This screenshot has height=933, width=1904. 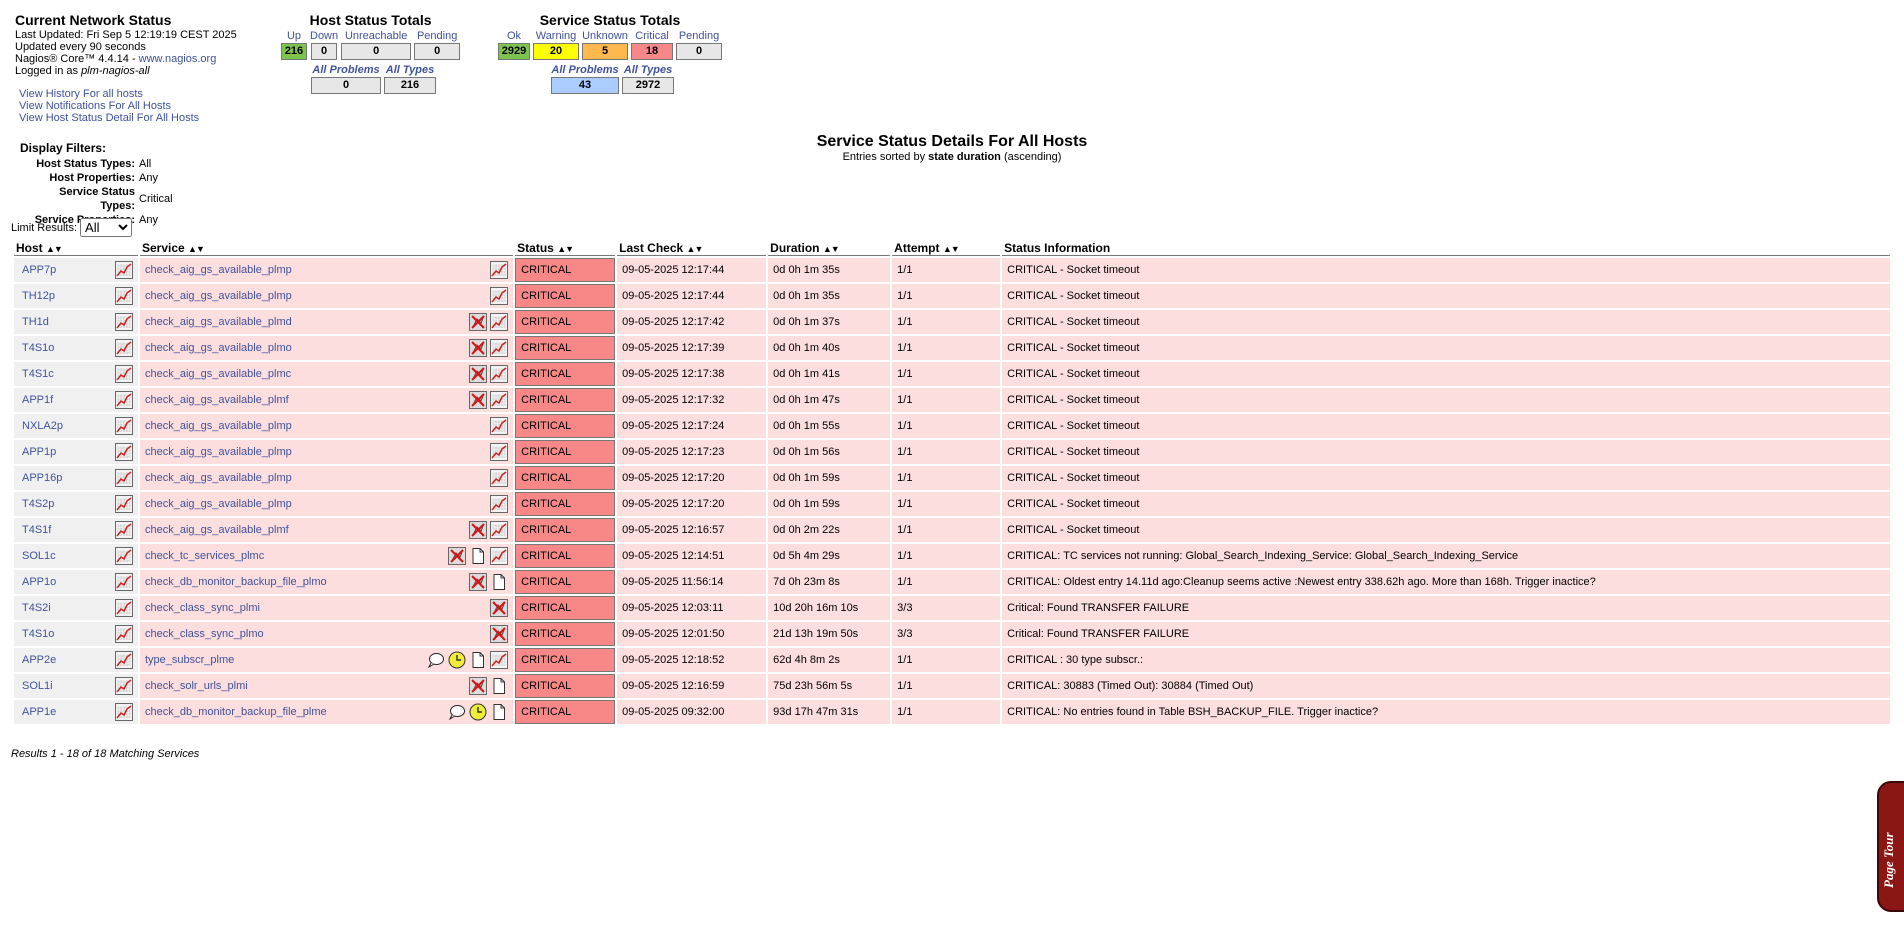 What do you see at coordinates (648, 70) in the screenshot?
I see `service-problem-total-label: All Types` at bounding box center [648, 70].